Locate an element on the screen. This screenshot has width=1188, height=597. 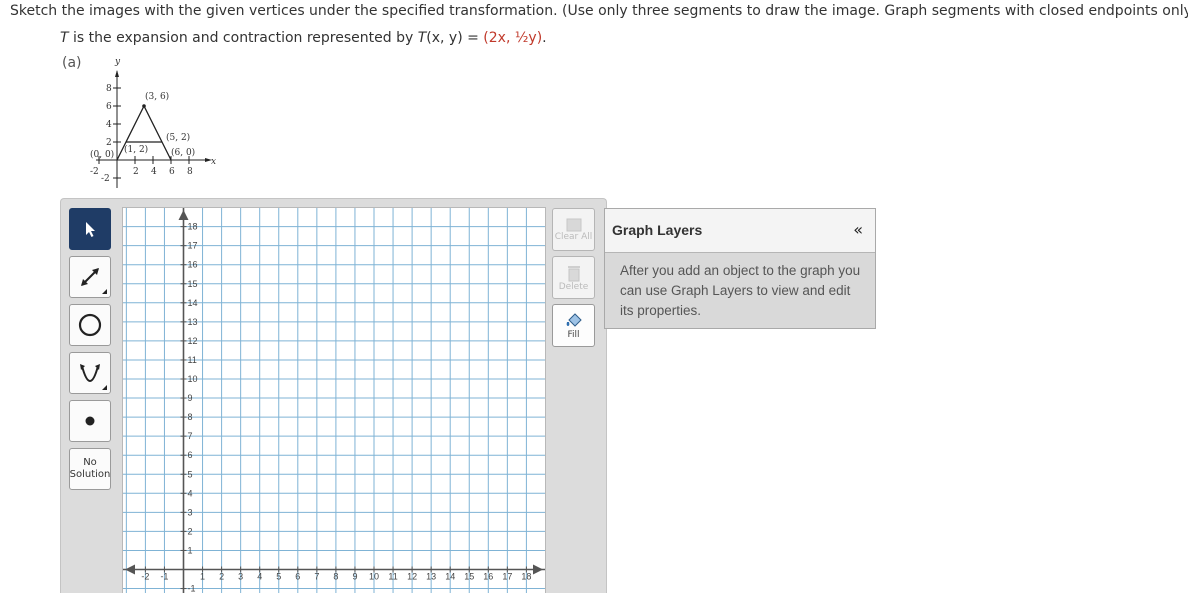
x-axis-arrow is located at coordinates (538, 569).